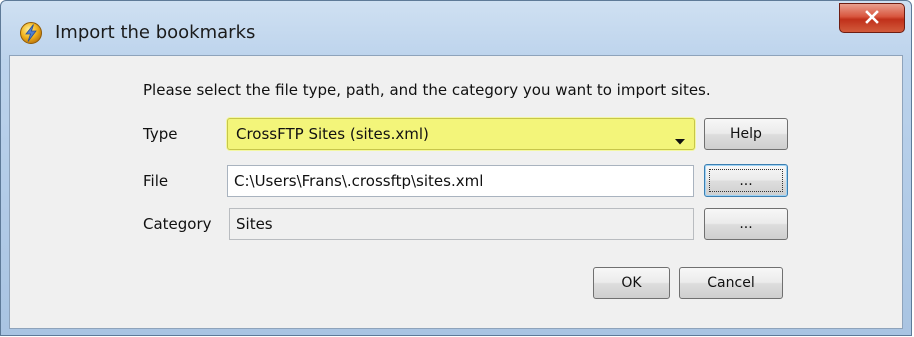 The image size is (914, 337). Describe the element at coordinates (461, 134) in the screenshot. I see `type-select: CrossFTP Sites (sites.xml)` at that location.